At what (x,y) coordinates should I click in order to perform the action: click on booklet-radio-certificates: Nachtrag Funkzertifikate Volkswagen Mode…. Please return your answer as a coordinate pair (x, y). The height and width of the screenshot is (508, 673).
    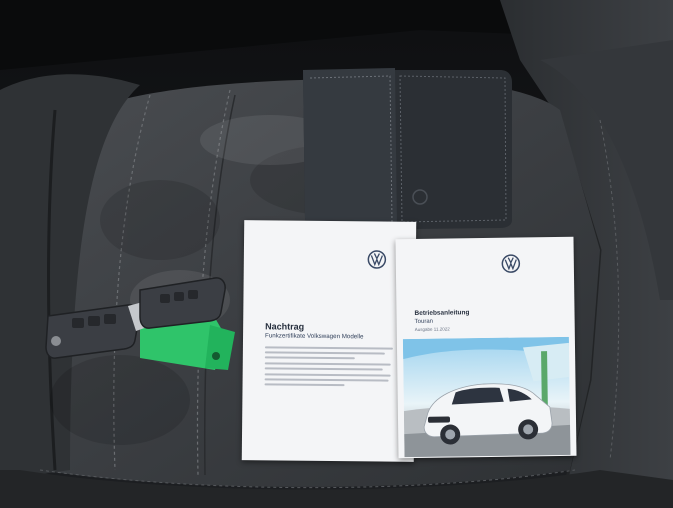
    Looking at the image, I should click on (329, 341).